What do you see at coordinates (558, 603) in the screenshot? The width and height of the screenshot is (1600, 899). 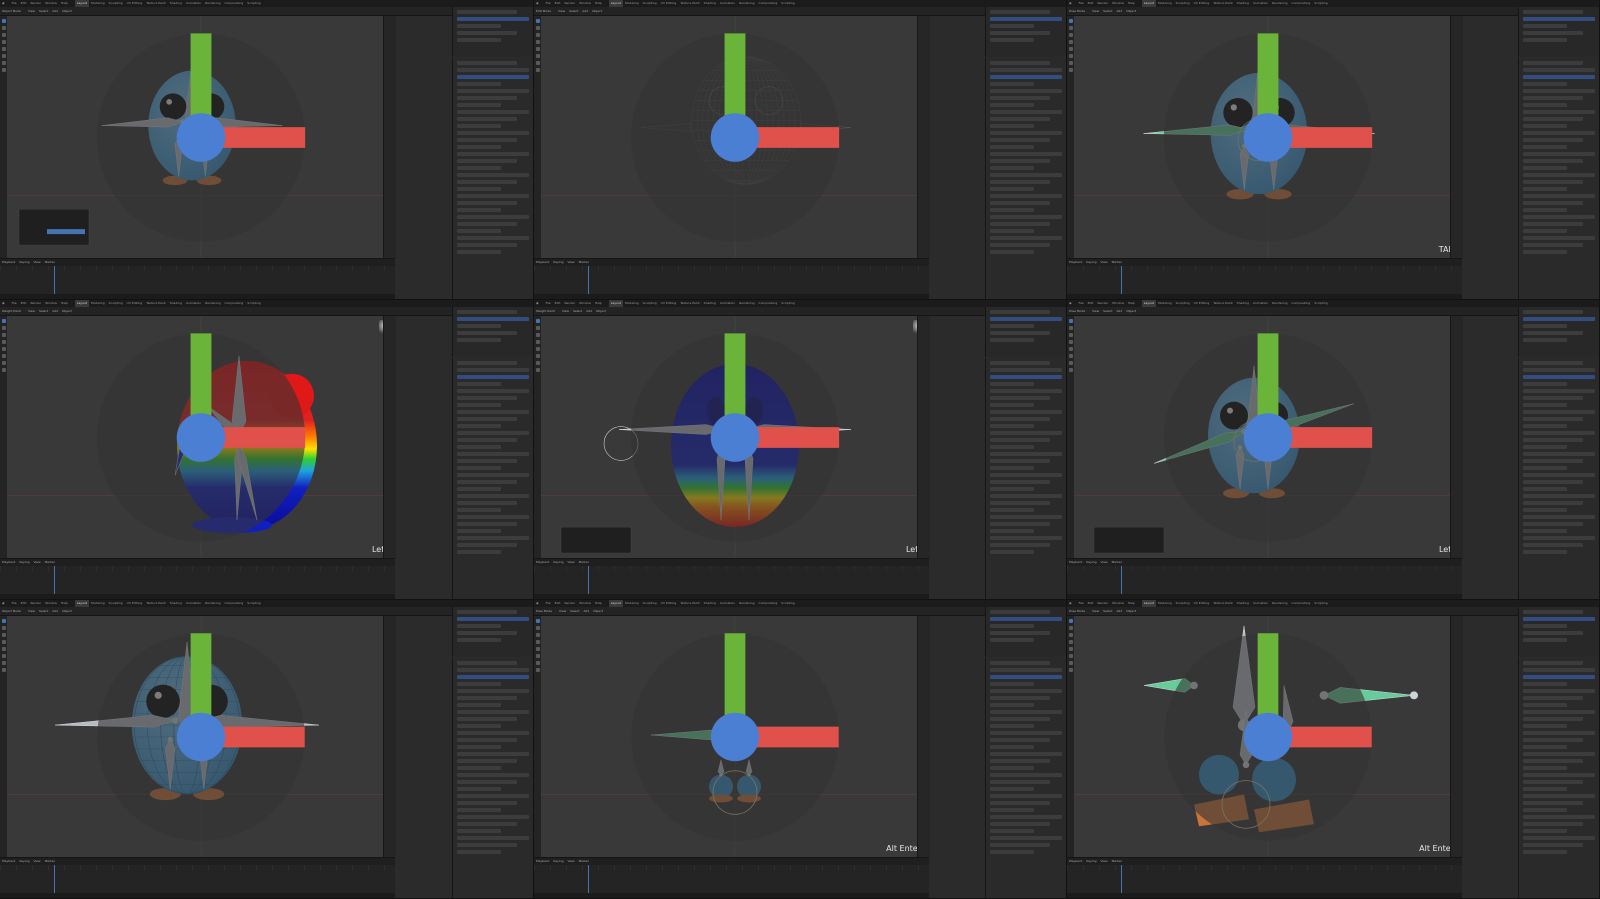 I see `menu-item: Edit` at bounding box center [558, 603].